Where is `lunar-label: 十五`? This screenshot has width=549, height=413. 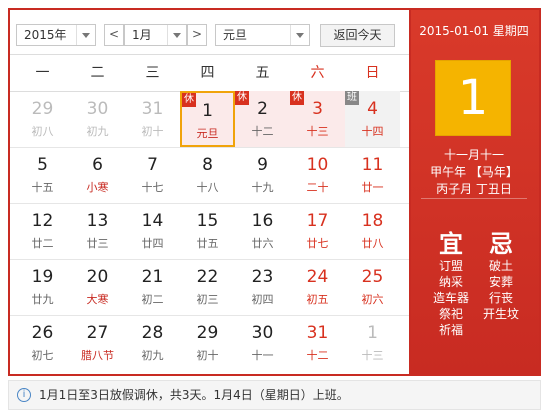 lunar-label: 十五 is located at coordinates (42, 187).